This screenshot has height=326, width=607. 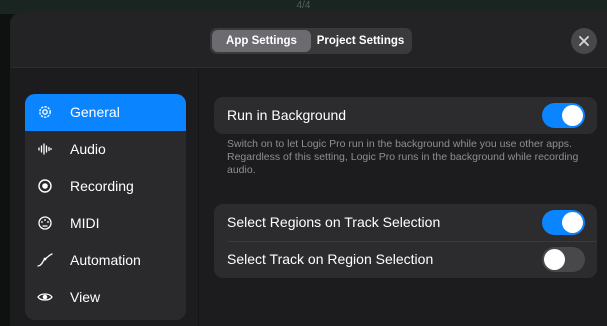 I want to click on sidebar-item-label: Automation, so click(x=105, y=260).